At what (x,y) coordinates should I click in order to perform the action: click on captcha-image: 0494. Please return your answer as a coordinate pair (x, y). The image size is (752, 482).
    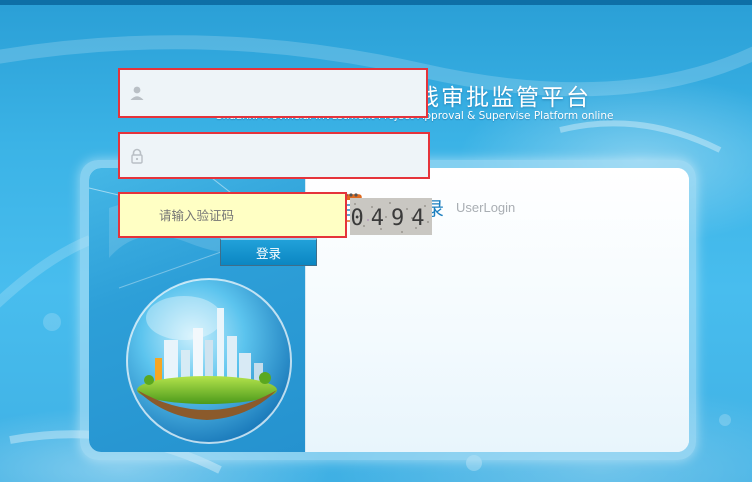
    Looking at the image, I should click on (391, 216).